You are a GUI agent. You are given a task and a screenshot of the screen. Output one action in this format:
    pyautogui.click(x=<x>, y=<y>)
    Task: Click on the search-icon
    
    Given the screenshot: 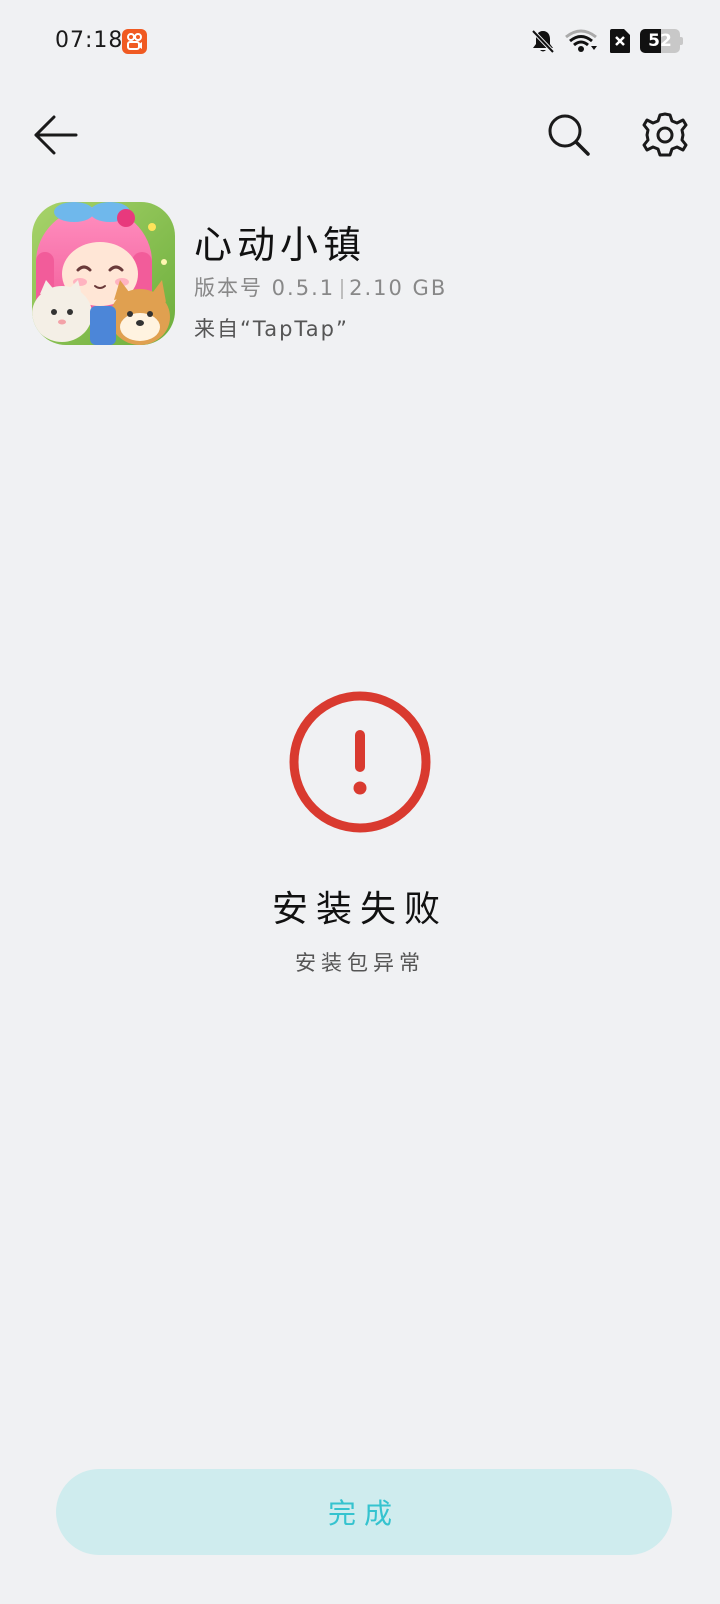 What is the action you would take?
    pyautogui.click(x=569, y=135)
    